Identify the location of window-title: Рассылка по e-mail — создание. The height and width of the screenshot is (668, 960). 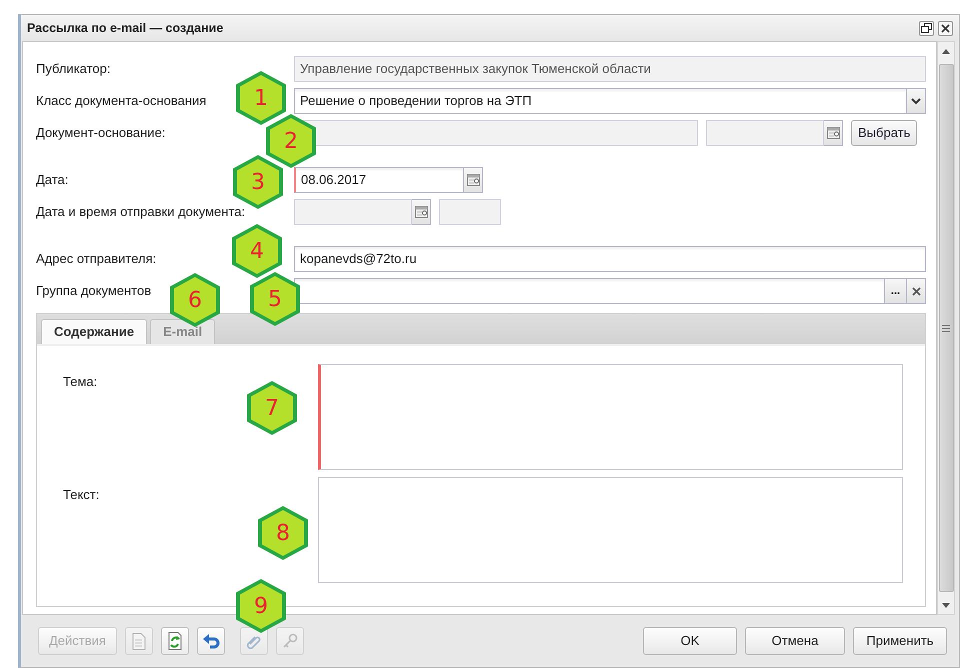
(125, 28).